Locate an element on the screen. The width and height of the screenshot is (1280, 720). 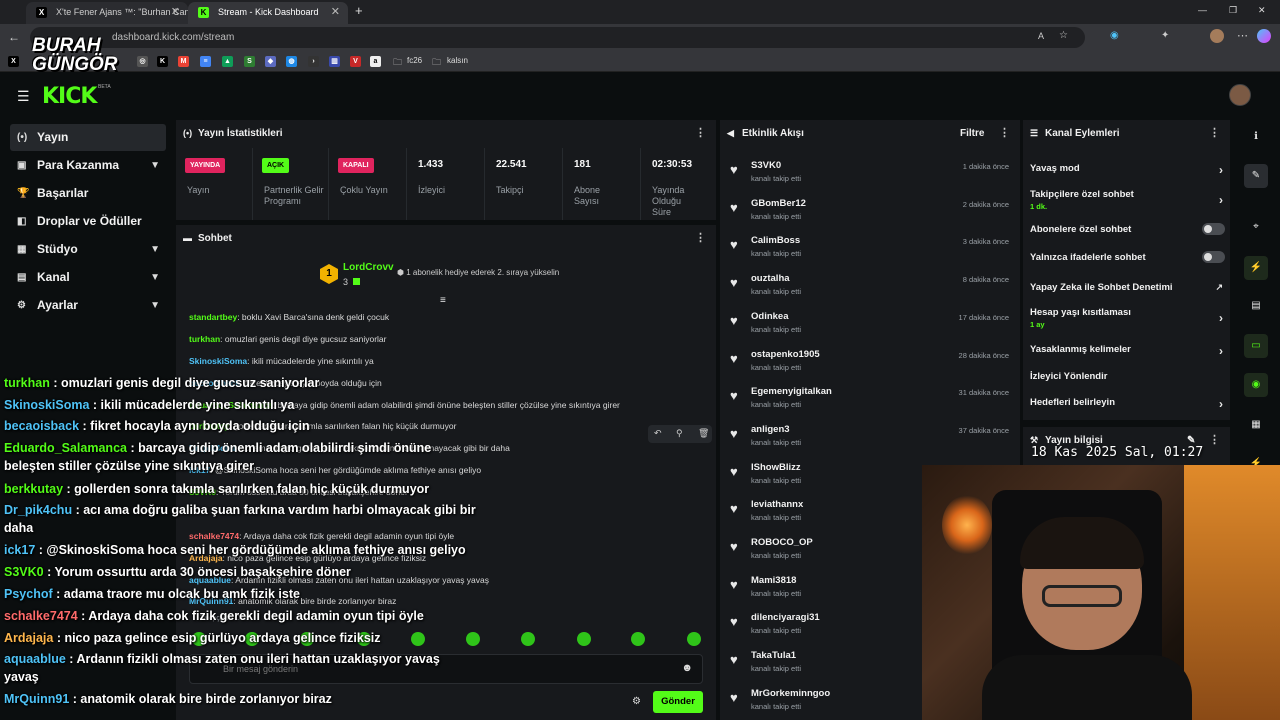
chat-username: SkinoskiSoma is located at coordinates (218, 361).